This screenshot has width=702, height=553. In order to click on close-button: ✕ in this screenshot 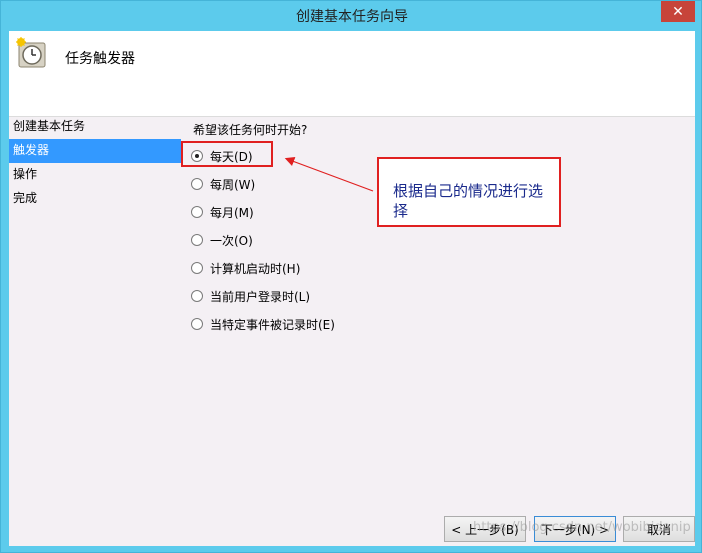, I will do `click(678, 11)`.